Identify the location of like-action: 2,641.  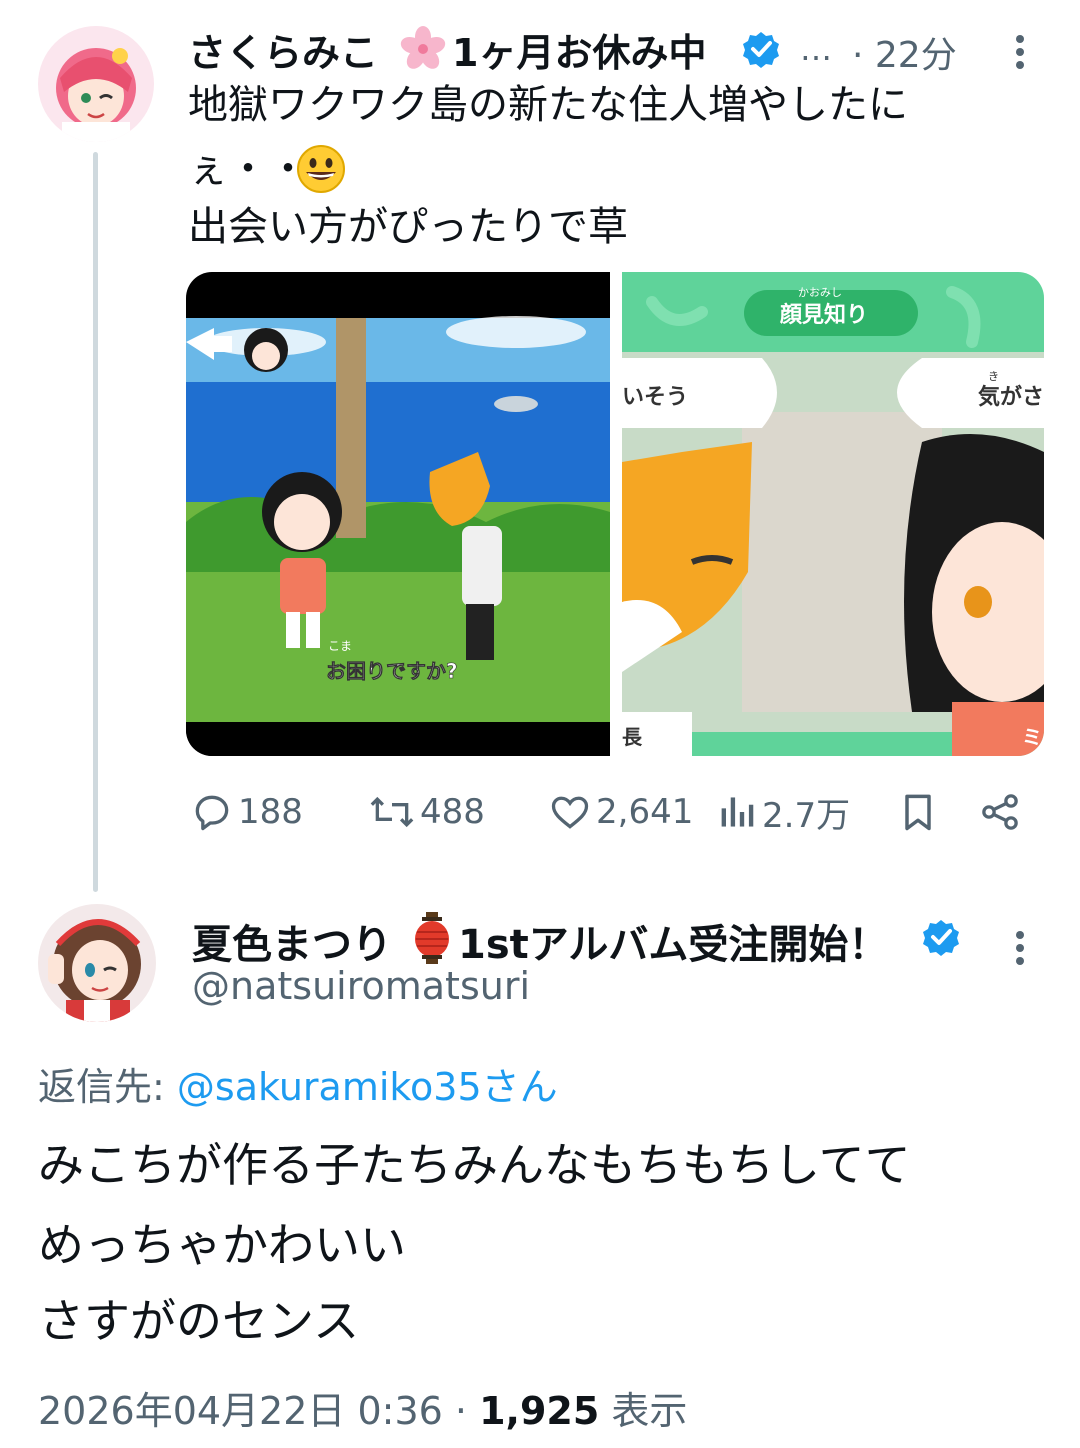
(620, 812).